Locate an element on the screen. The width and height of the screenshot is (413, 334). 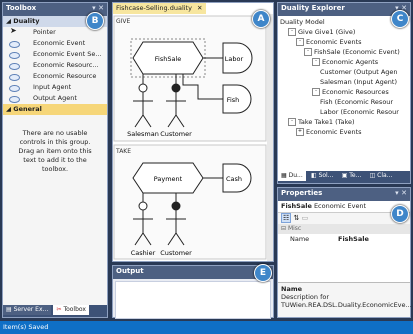
give-swimlane is located at coordinates (190, 78).